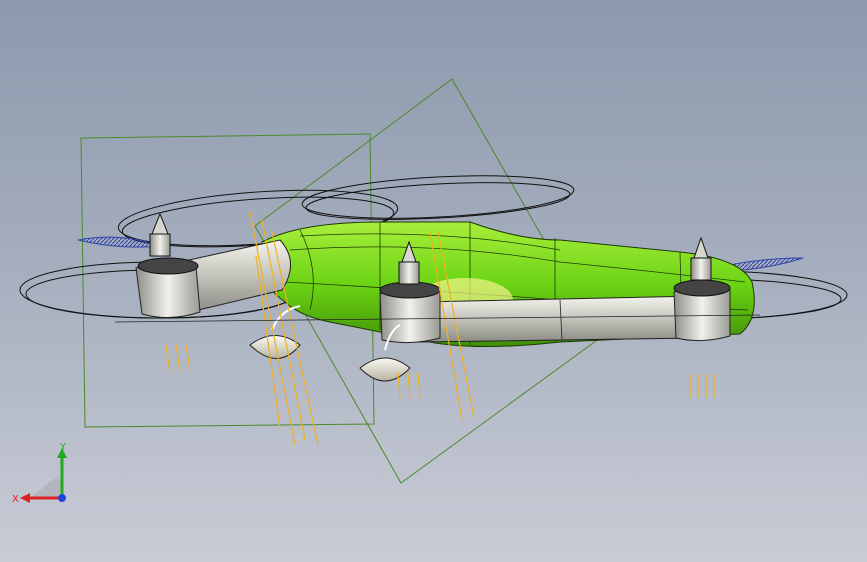  What do you see at coordinates (25, 498) in the screenshot?
I see `x-axis-arrowhead` at bounding box center [25, 498].